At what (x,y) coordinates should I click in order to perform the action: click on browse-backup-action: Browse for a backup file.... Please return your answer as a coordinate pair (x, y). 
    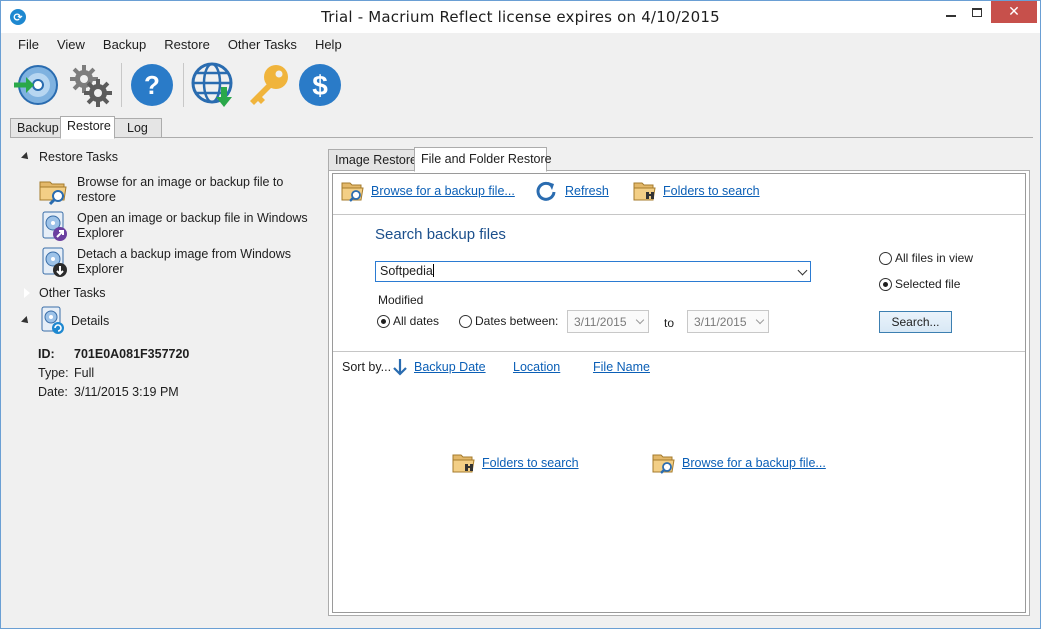
    Looking at the image, I should click on (428, 191).